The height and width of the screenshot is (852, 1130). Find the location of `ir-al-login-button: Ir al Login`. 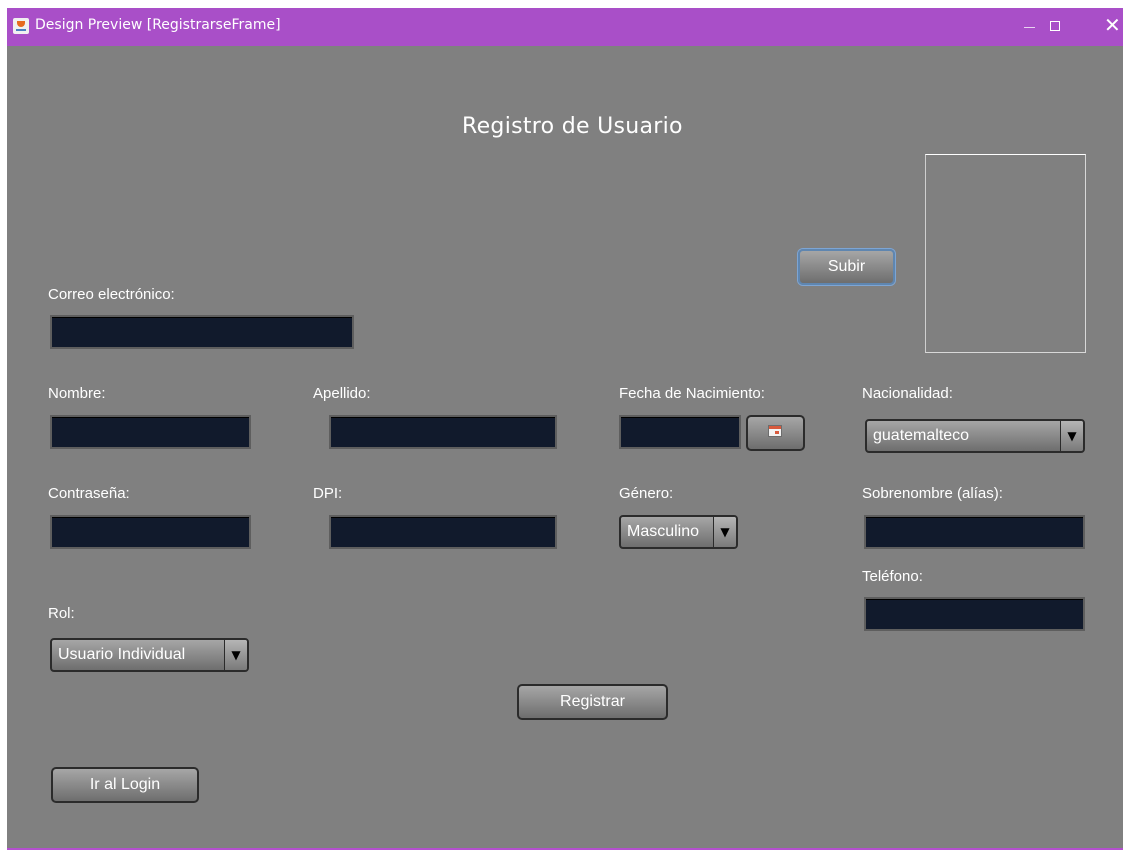

ir-al-login-button: Ir al Login is located at coordinates (125, 785).